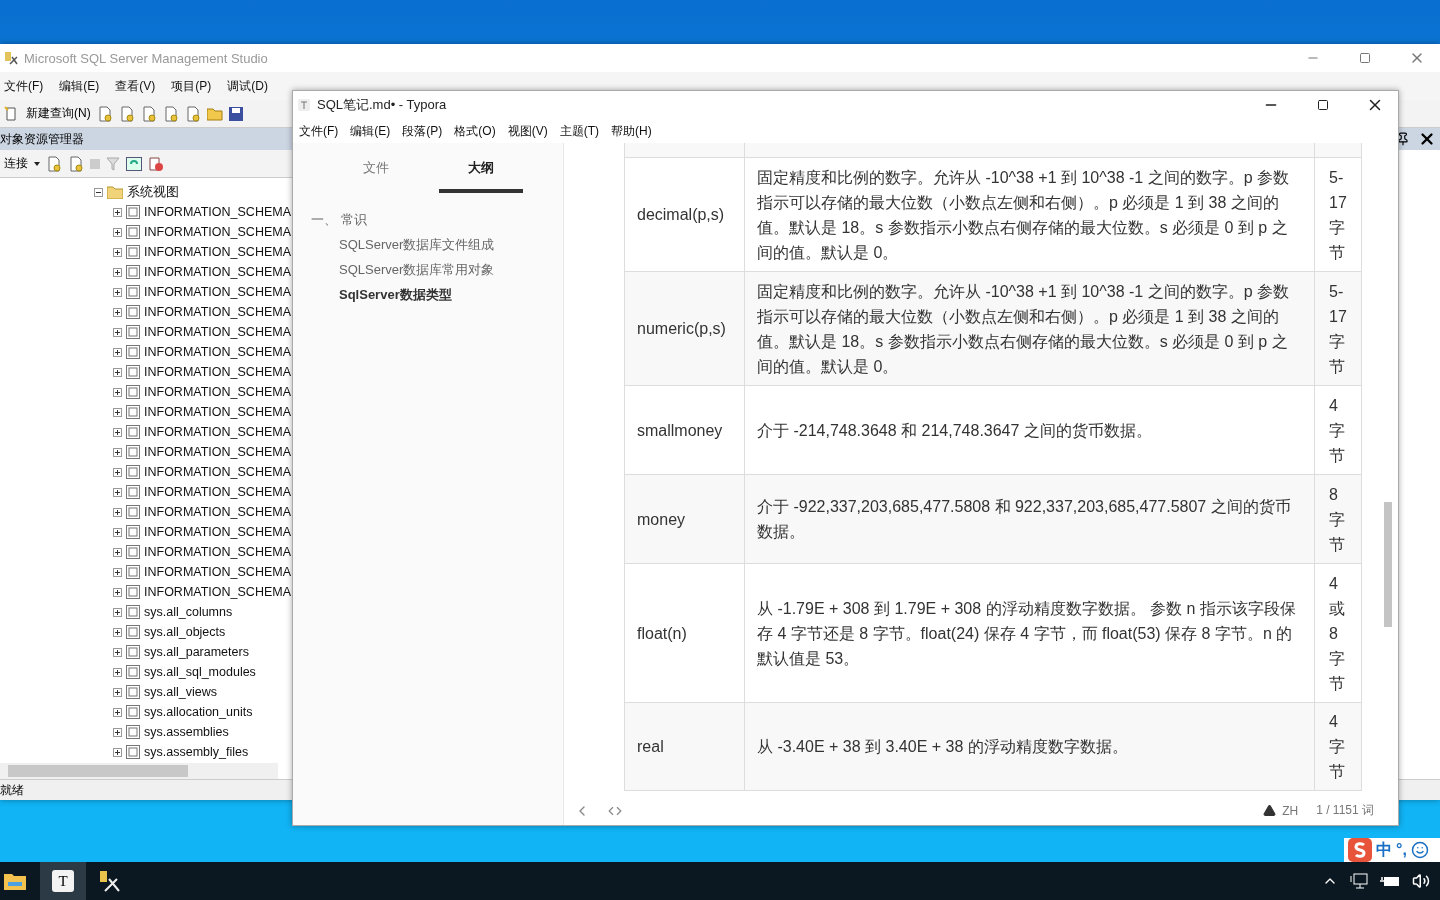 Image resolution: width=1440 pixels, height=900 pixels. What do you see at coordinates (437, 295) in the screenshot?
I see `outline-item: SqlServer数据类型` at bounding box center [437, 295].